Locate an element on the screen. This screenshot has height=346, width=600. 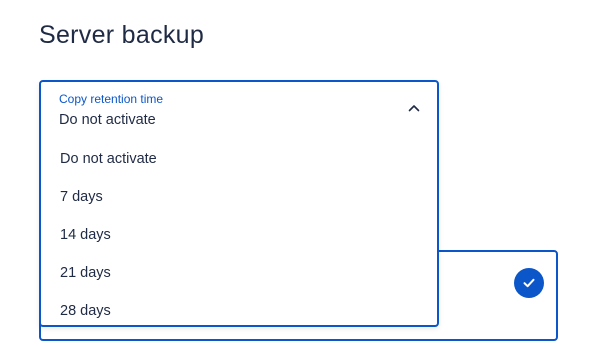
checkmark-icon is located at coordinates (529, 283).